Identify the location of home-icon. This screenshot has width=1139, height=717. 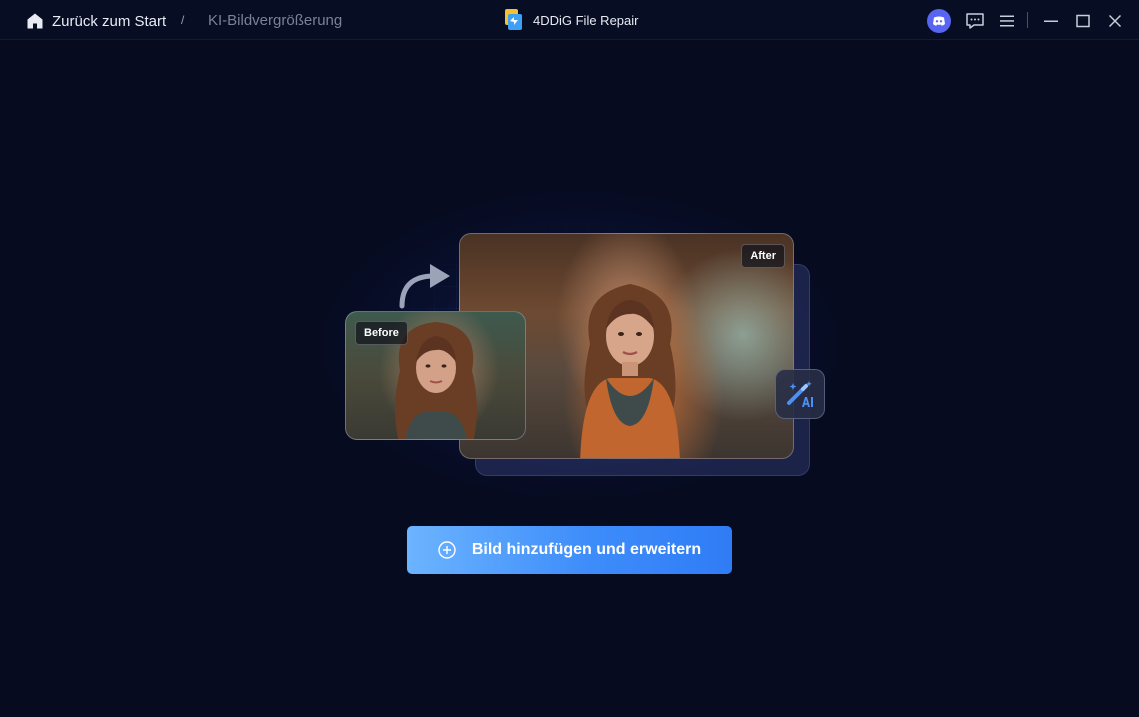
(35, 21).